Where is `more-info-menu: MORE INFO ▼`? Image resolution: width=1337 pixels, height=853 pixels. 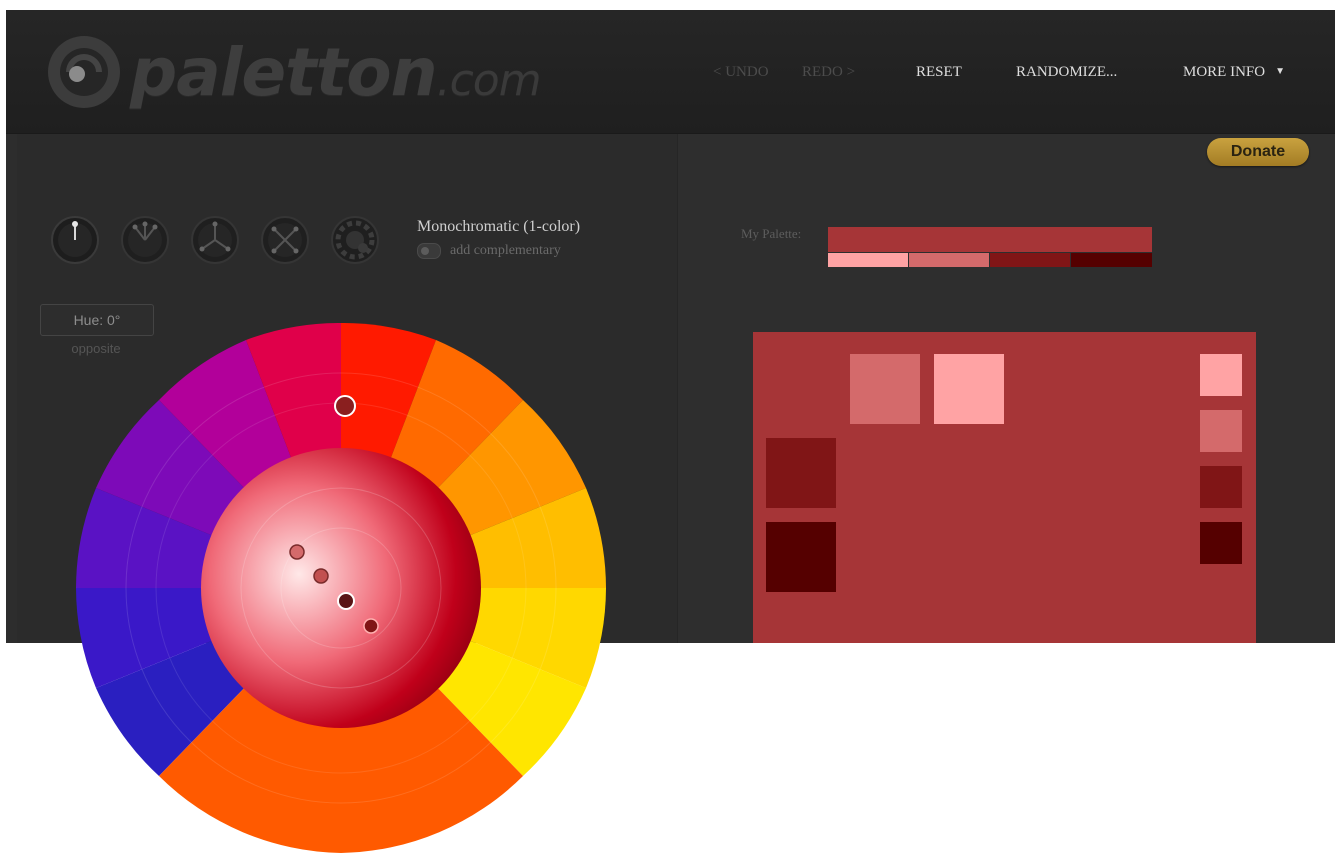 more-info-menu: MORE INFO ▼ is located at coordinates (1234, 72).